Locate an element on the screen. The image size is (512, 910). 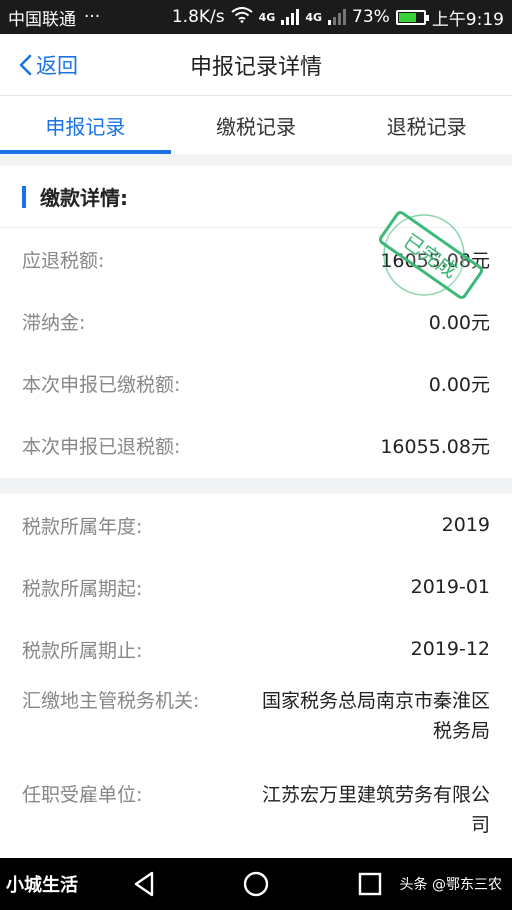
field-label: 税款所属年度: is located at coordinates (82, 526).